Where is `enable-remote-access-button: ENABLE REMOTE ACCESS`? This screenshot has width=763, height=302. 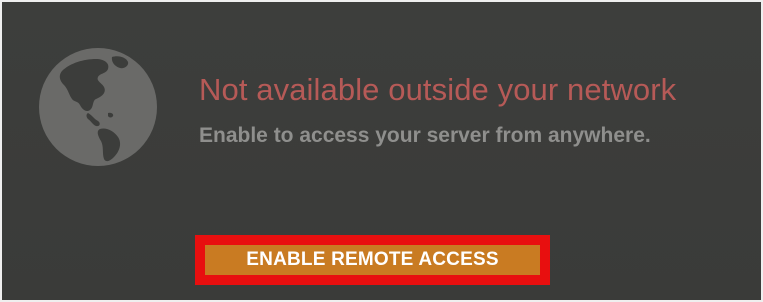 enable-remote-access-button: ENABLE REMOTE ACCESS is located at coordinates (372, 260).